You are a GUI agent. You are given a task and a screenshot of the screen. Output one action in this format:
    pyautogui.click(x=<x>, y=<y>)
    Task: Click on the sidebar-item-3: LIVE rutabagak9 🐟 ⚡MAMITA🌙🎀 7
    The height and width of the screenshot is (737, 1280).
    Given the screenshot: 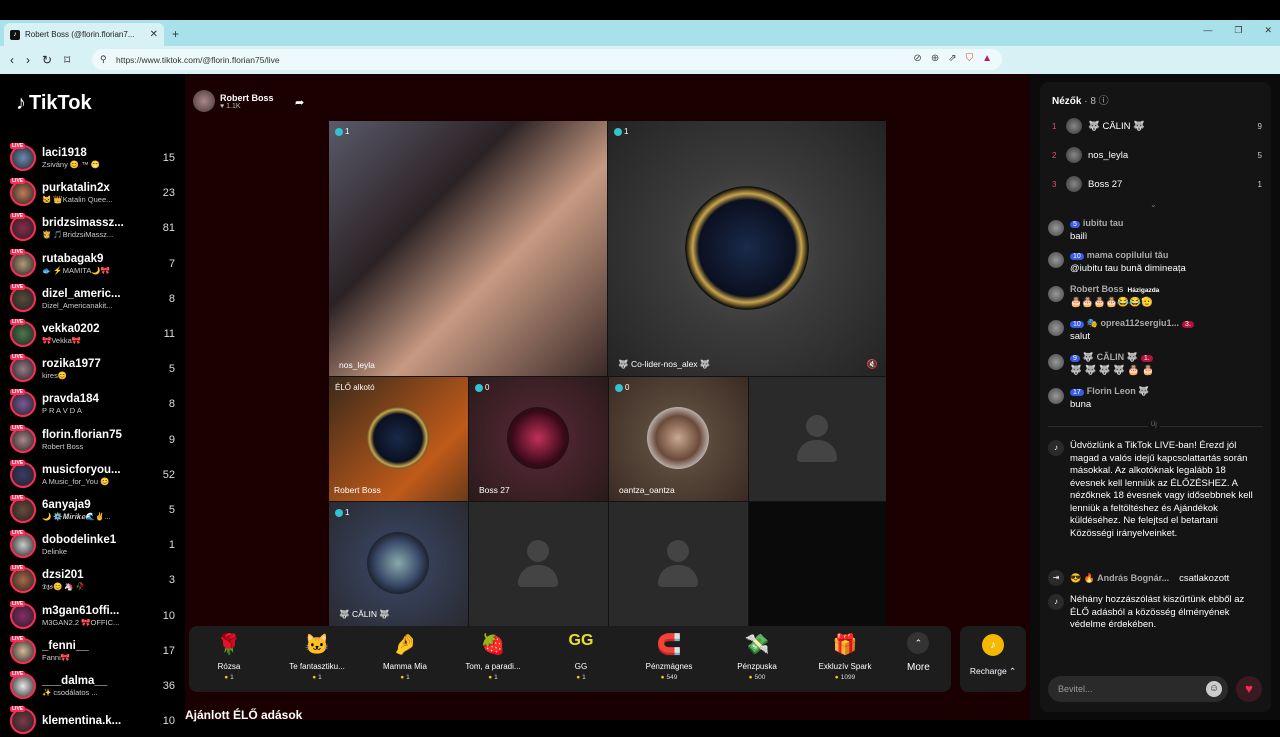 What is the action you would take?
    pyautogui.click(x=92, y=264)
    